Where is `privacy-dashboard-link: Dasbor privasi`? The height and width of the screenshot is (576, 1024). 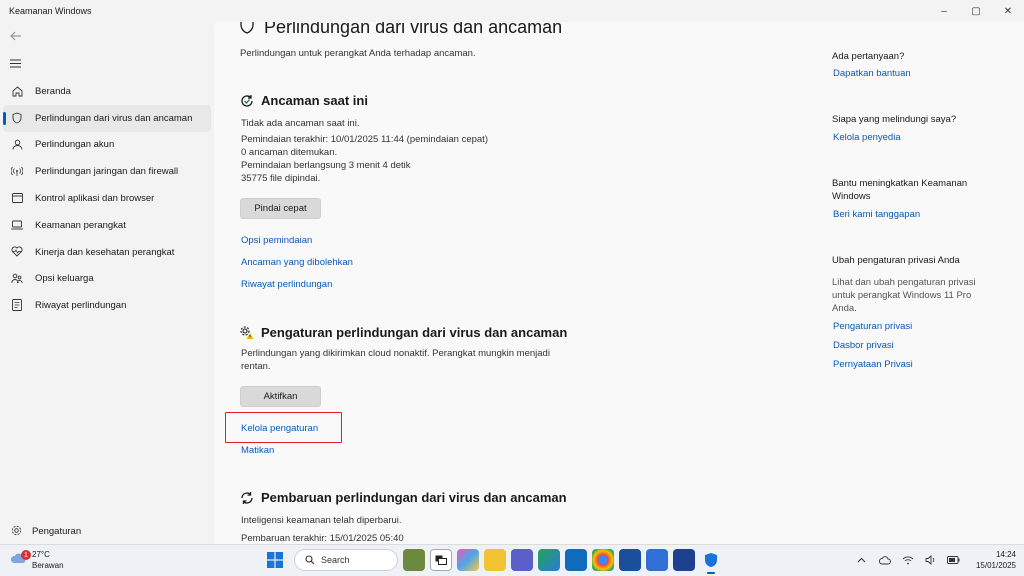 privacy-dashboard-link: Dasbor privasi is located at coordinates (863, 345).